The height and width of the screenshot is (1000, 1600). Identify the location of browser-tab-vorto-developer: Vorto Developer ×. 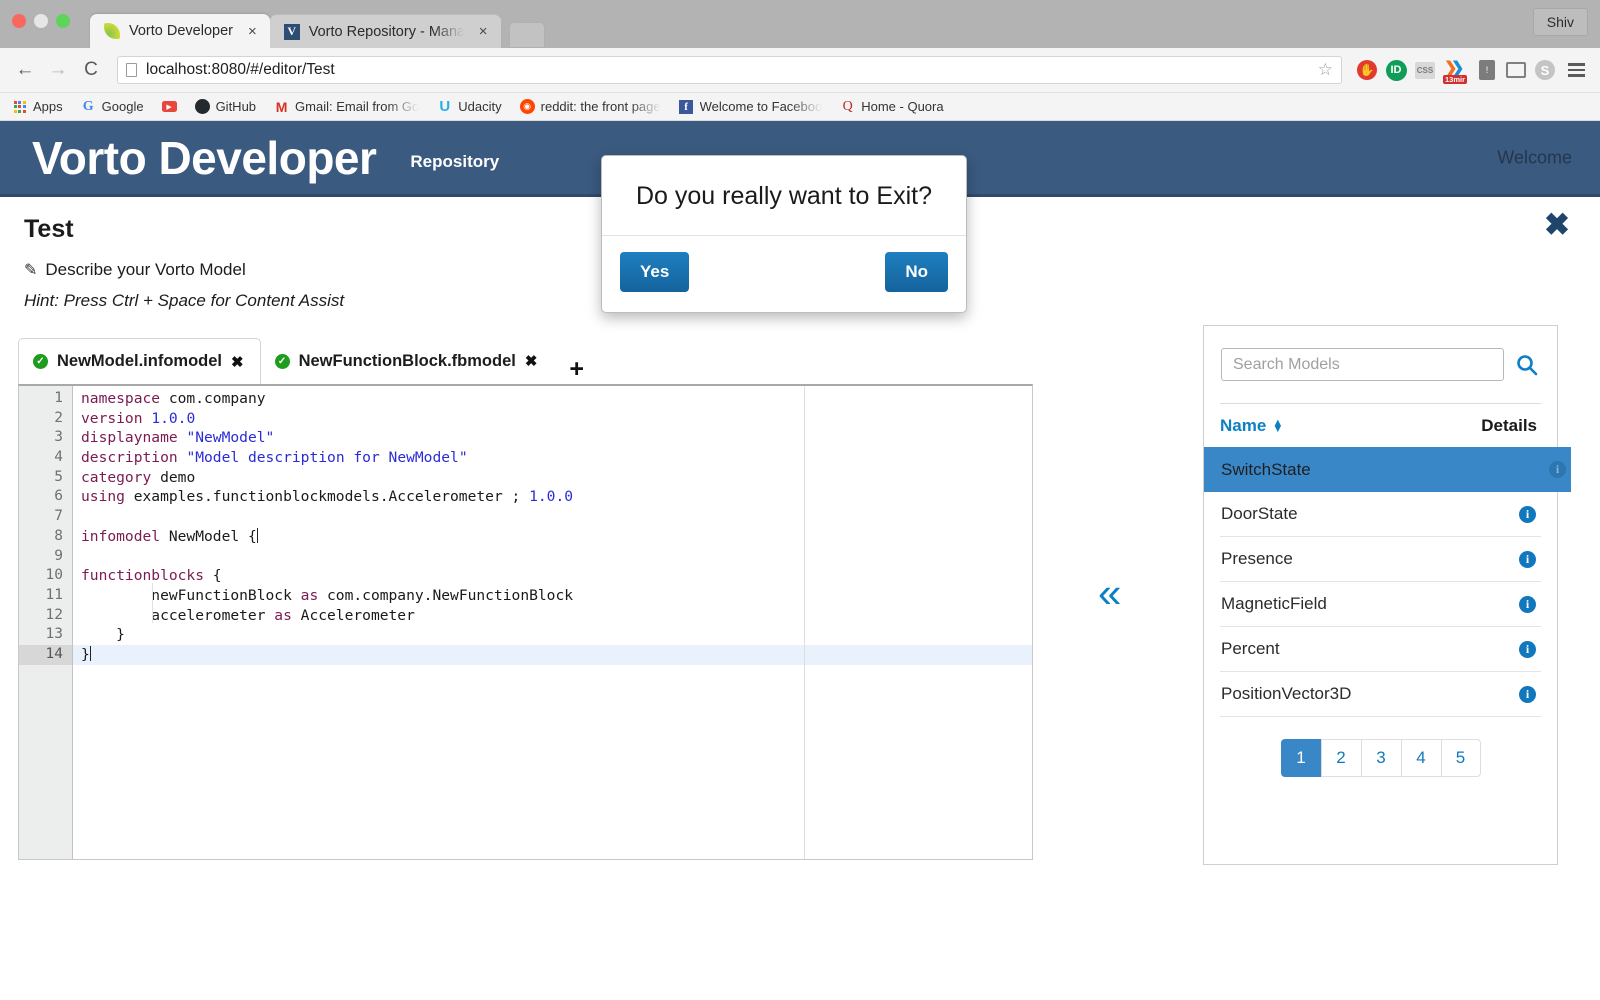
(180, 31).